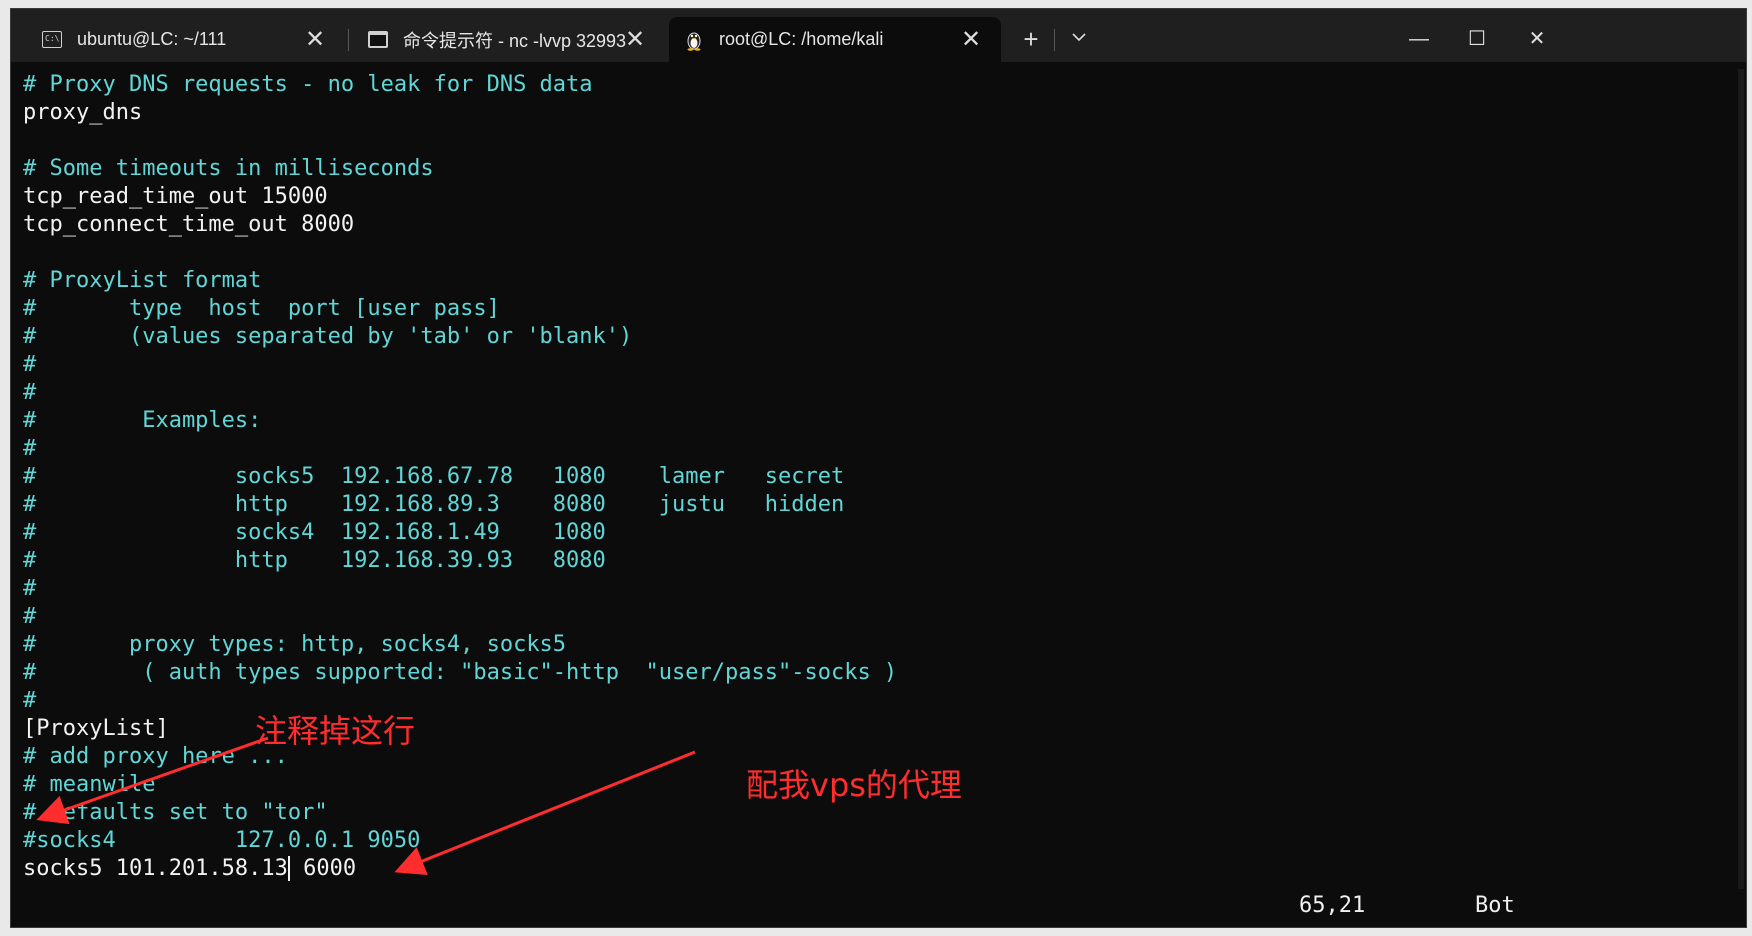  What do you see at coordinates (366, 806) in the screenshot?
I see `annotation-arrows` at bounding box center [366, 806].